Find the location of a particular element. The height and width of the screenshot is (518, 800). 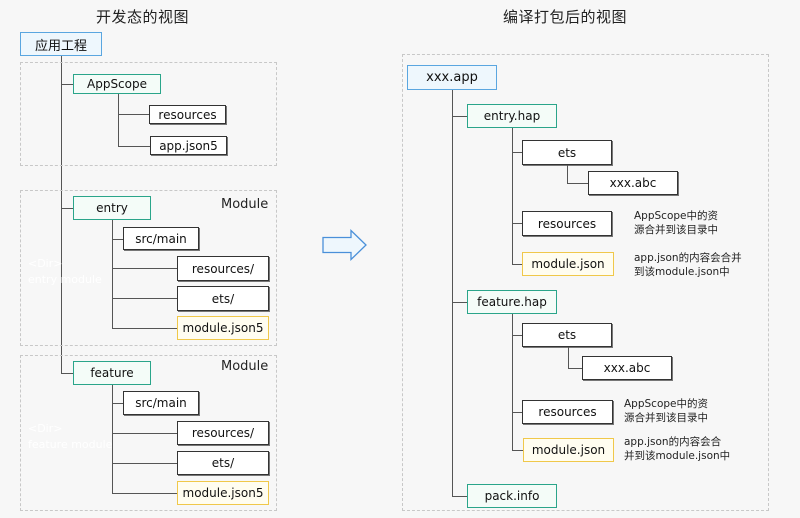

feature-module-json5-node: module.json5 is located at coordinates (223, 493).